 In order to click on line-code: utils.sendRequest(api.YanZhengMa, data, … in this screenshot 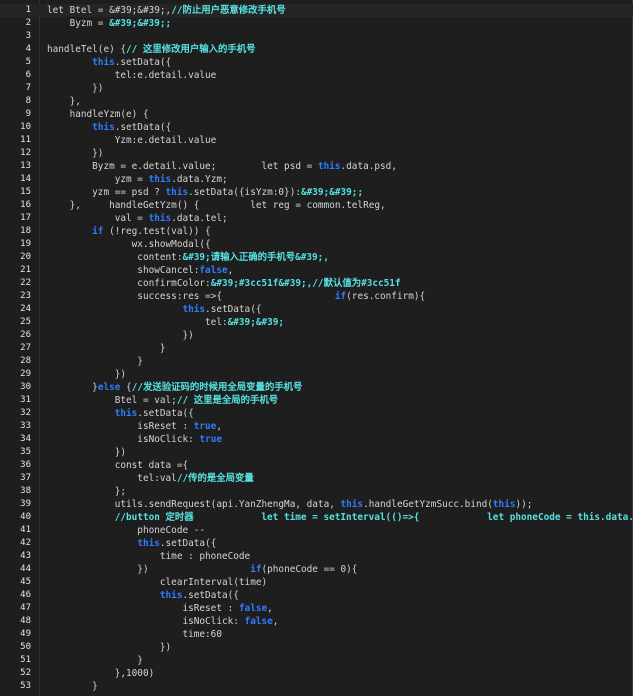, I will do `click(290, 504)`.